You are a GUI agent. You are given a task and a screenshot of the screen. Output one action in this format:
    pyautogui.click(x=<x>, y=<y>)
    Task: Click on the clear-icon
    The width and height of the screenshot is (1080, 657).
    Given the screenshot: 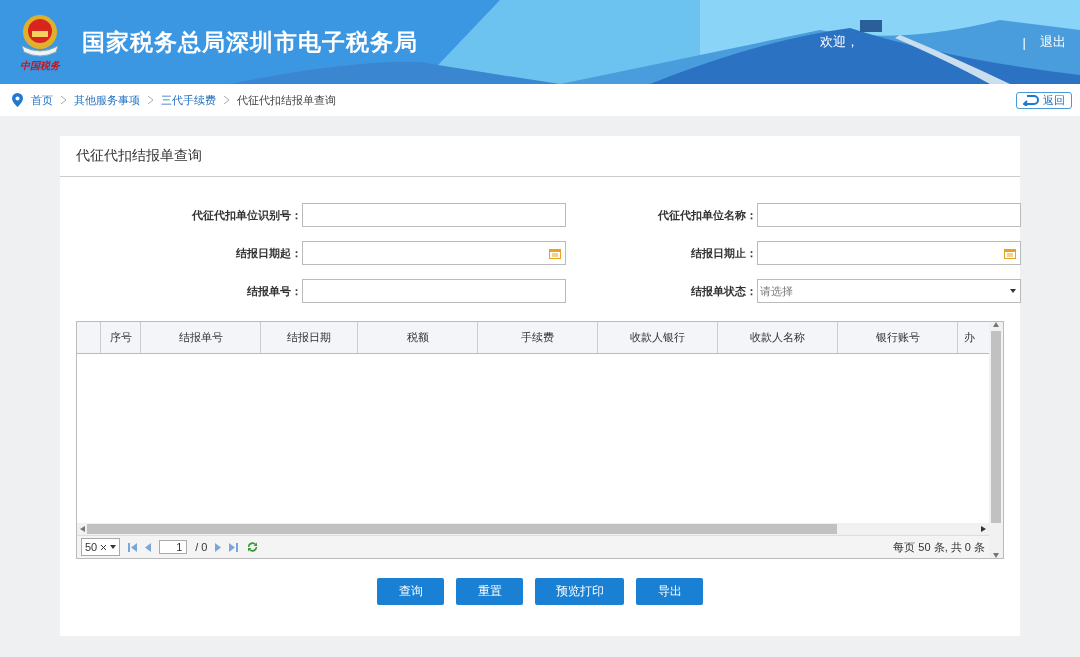 What is the action you would take?
    pyautogui.click(x=104, y=547)
    